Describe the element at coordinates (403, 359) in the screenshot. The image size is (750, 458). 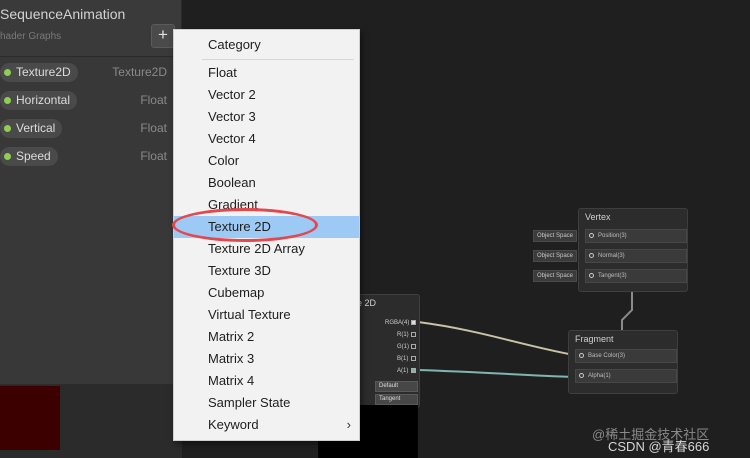
I see `port-b-label: B(1)` at that location.